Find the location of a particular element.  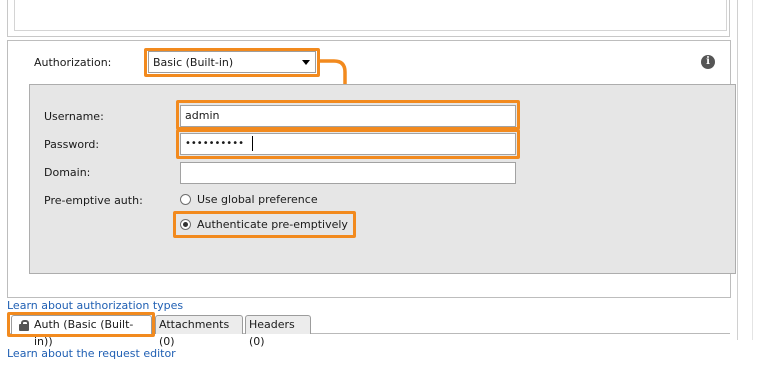

scrollbar-edge is located at coordinates (752, 170).